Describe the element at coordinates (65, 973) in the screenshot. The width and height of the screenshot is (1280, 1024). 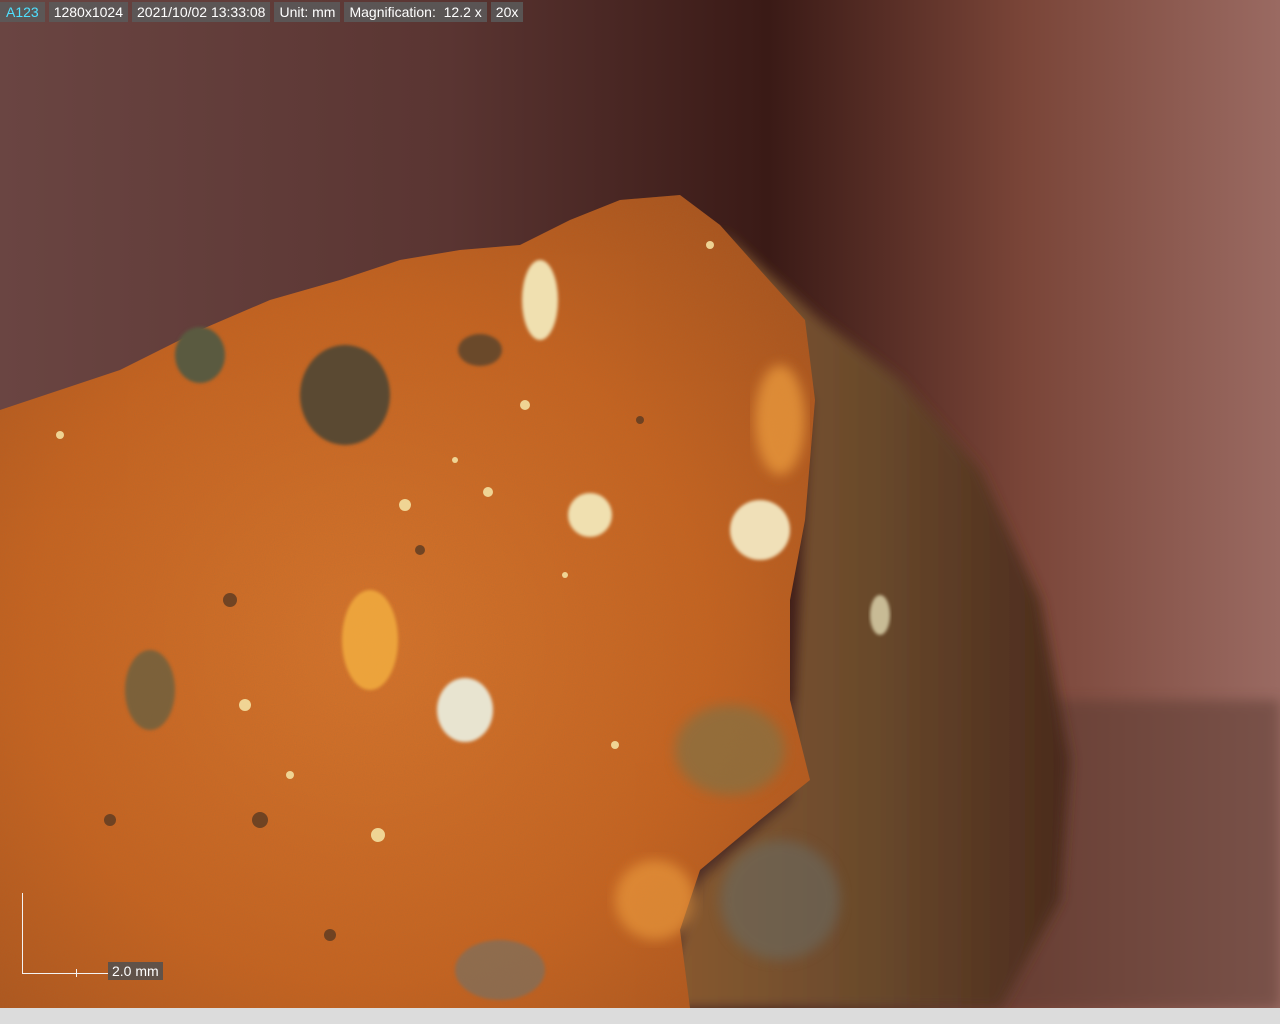
I see `scale-bar-horizontal-line` at that location.